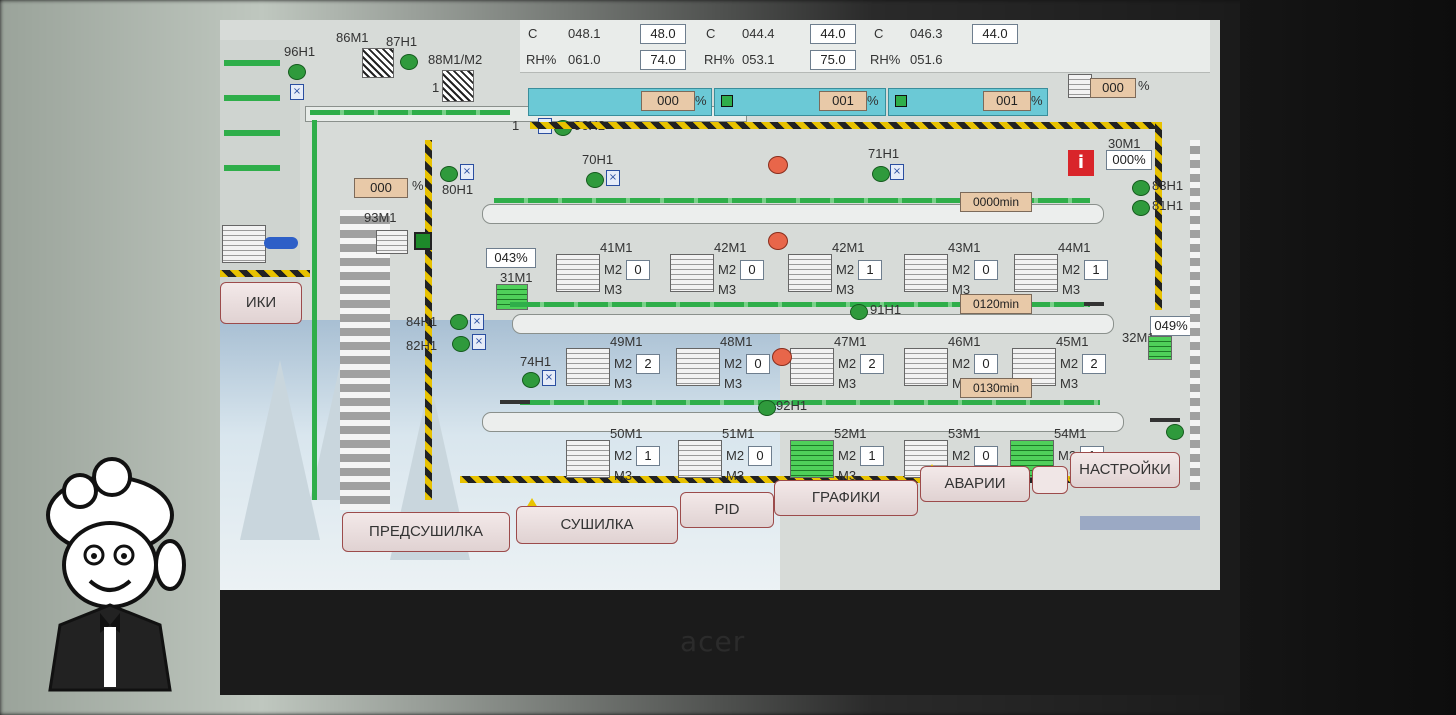 The height and width of the screenshot is (715, 1456). I want to click on tab-dryer: СУШИЛКА, so click(597, 525).